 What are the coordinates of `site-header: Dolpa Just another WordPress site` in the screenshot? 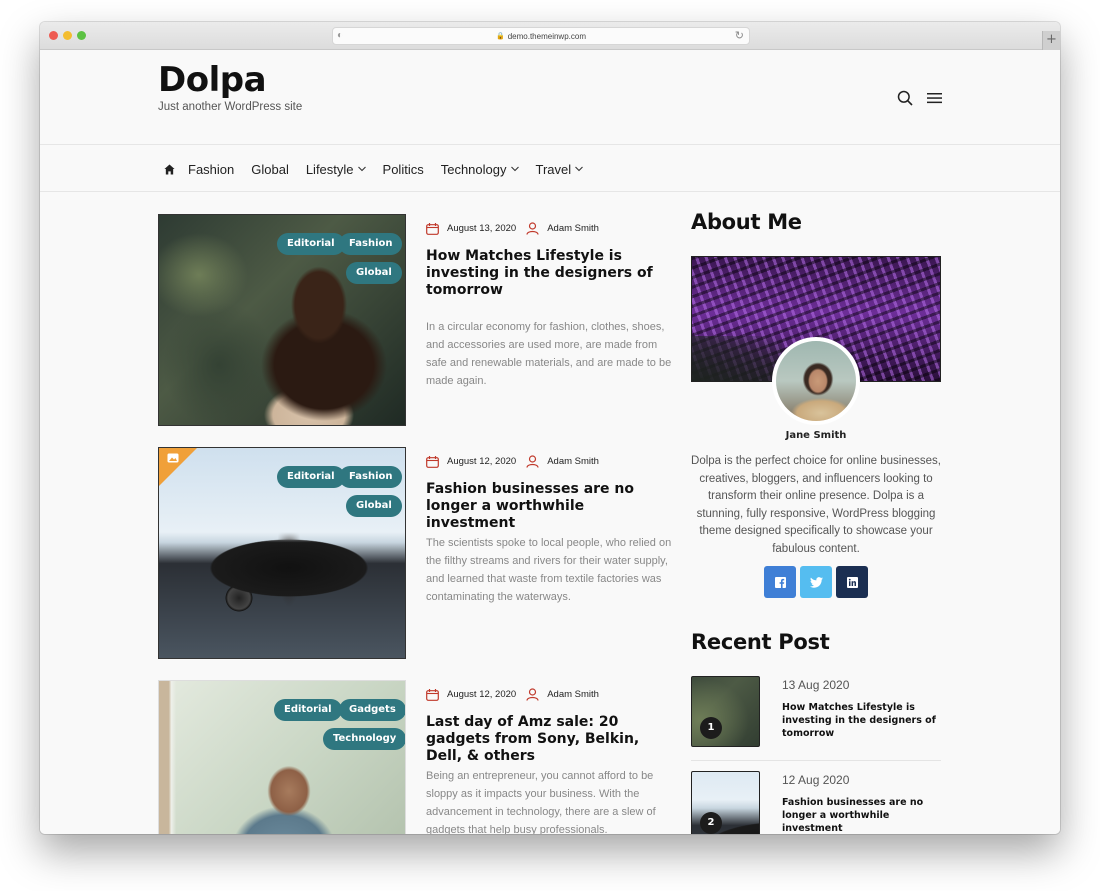 It's located at (550, 97).